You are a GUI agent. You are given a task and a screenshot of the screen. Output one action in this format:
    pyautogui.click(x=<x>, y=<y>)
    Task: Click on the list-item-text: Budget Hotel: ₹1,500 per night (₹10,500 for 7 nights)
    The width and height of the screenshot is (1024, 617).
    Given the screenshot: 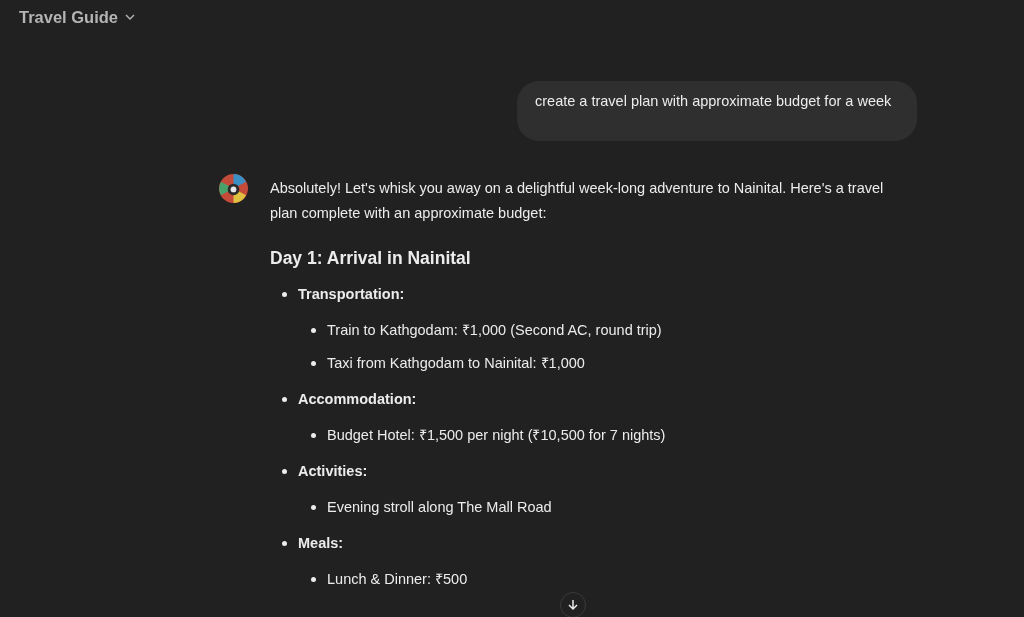 What is the action you would take?
    pyautogui.click(x=496, y=435)
    